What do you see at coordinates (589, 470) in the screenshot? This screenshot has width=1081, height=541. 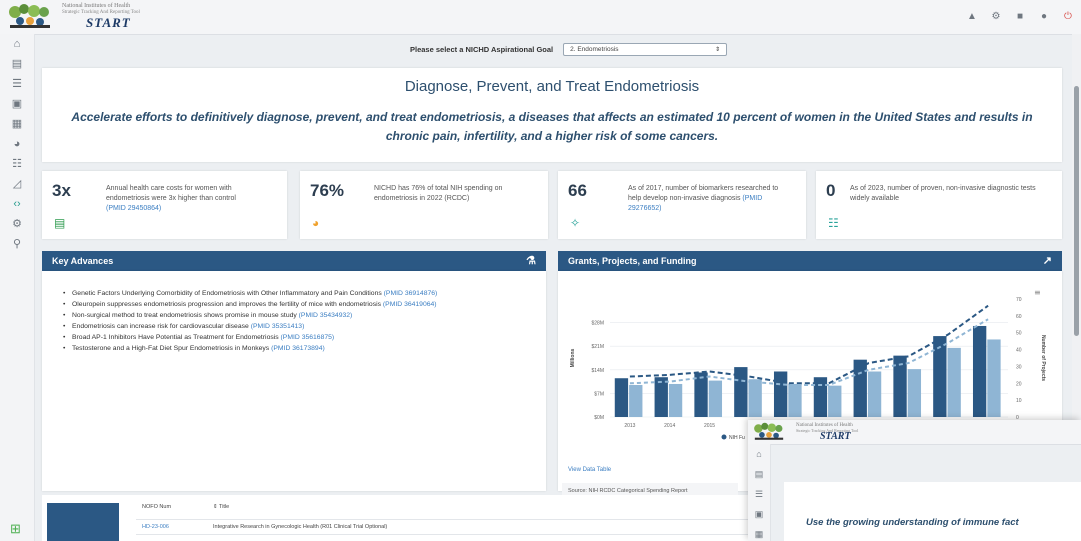 I see `view-data-table-link: View Data Table` at bounding box center [589, 470].